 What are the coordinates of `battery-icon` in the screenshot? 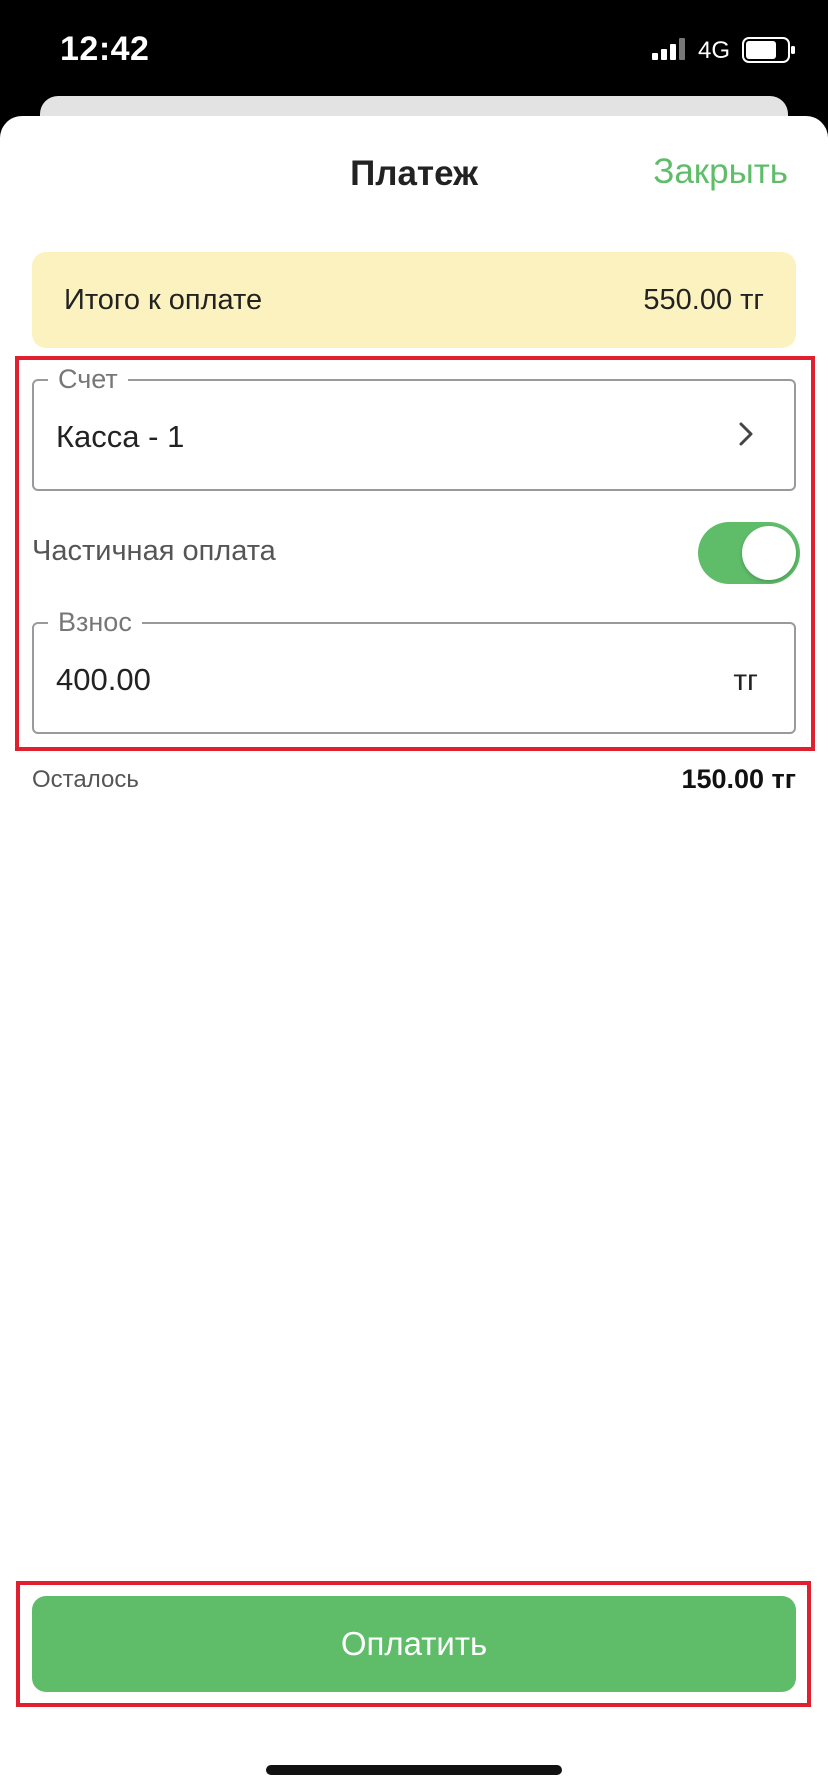 It's located at (768, 50).